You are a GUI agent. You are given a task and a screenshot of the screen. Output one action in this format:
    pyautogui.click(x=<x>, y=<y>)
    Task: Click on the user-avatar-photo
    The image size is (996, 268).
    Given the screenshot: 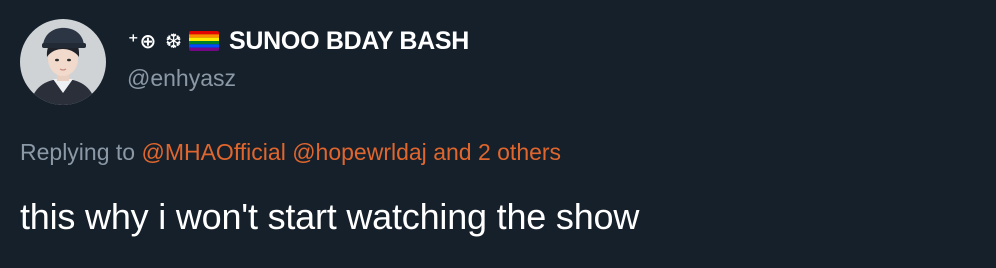 What is the action you would take?
    pyautogui.click(x=63, y=62)
    